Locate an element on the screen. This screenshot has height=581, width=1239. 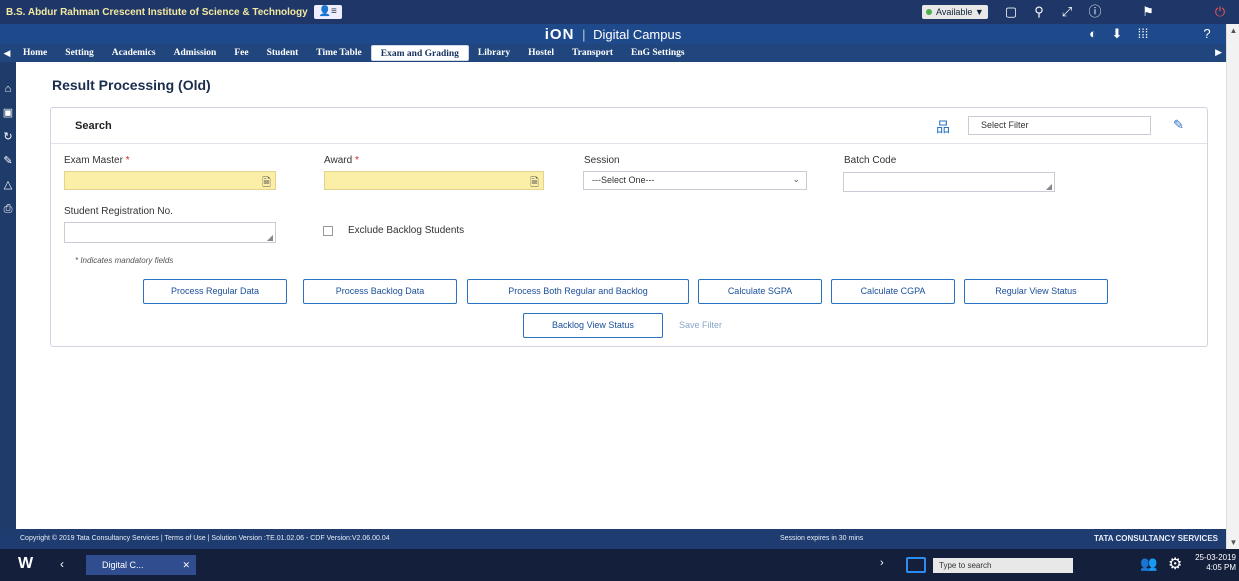
brand-name: Digital Campus is located at coordinates (637, 34).